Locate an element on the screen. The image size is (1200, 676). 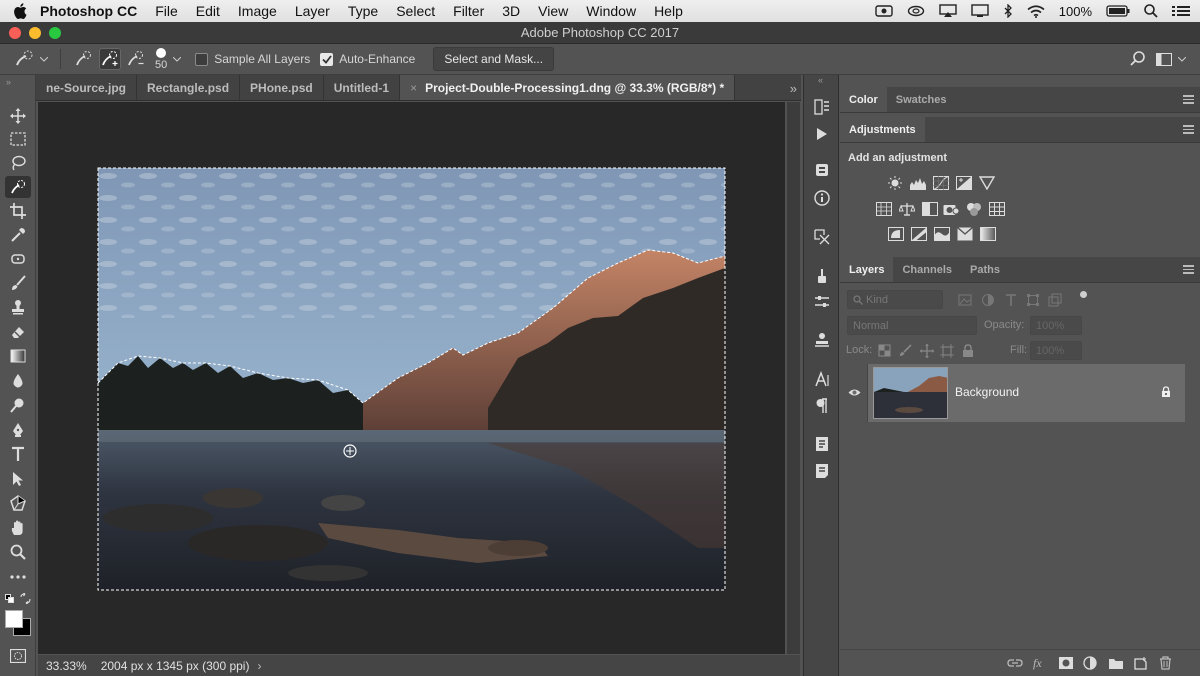
crop-tool-icon is located at coordinates (18, 211).